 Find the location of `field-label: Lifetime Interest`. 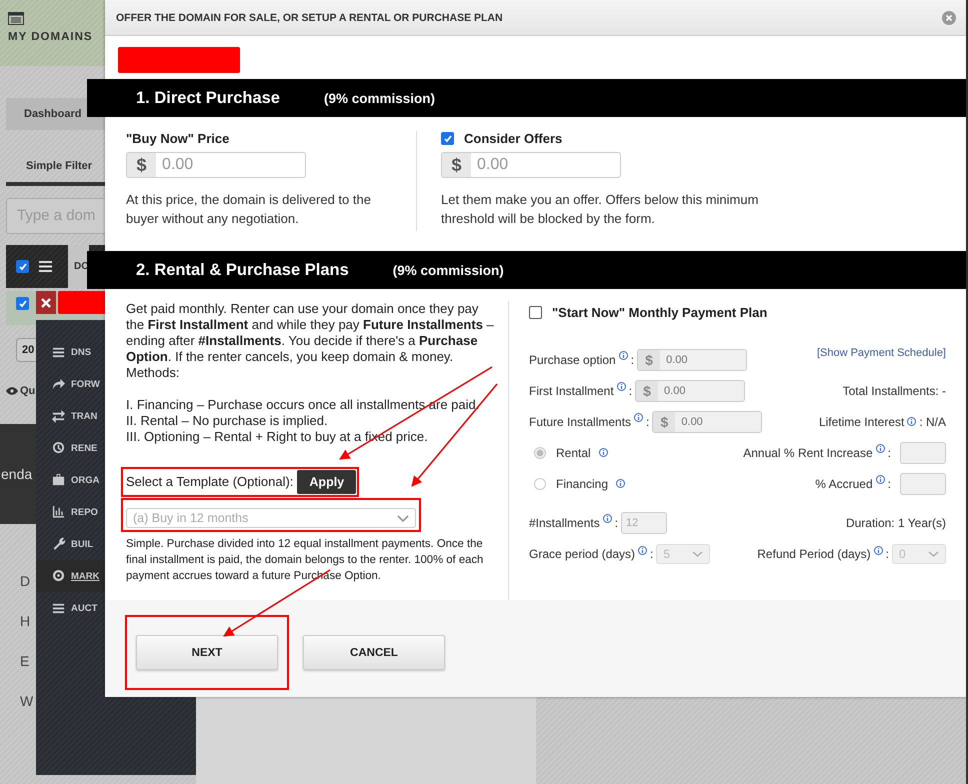

field-label: Lifetime Interest is located at coordinates (861, 422).